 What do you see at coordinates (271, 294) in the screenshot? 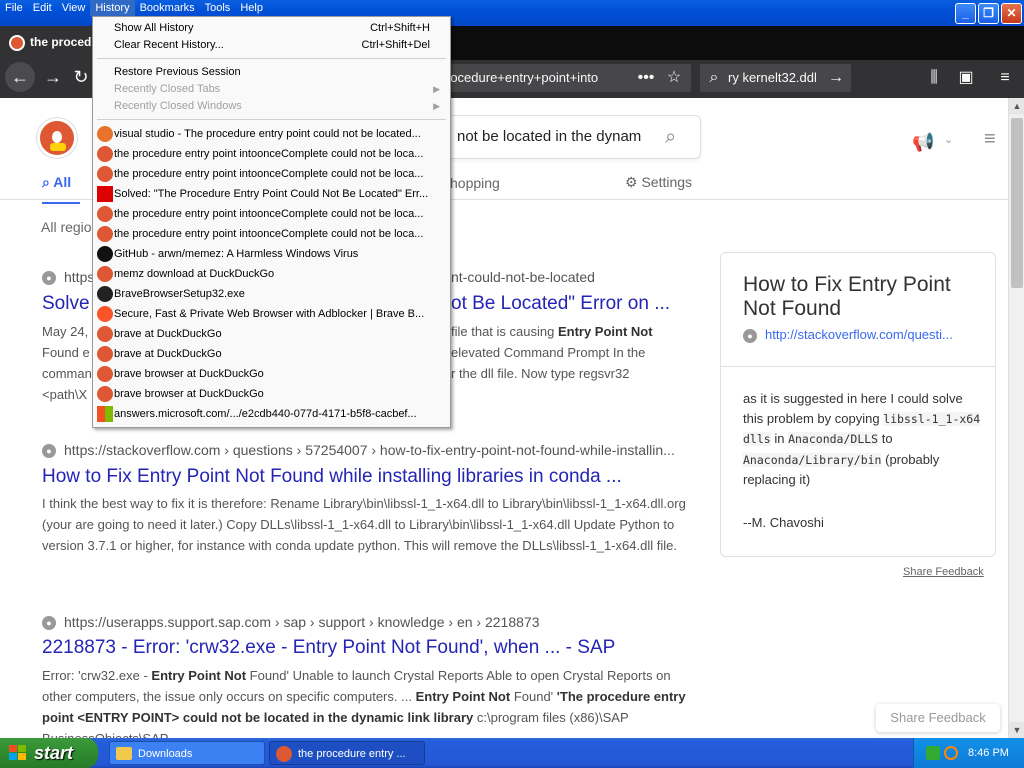
I see `history-item: BraveBrowserSetup32.exe` at bounding box center [271, 294].